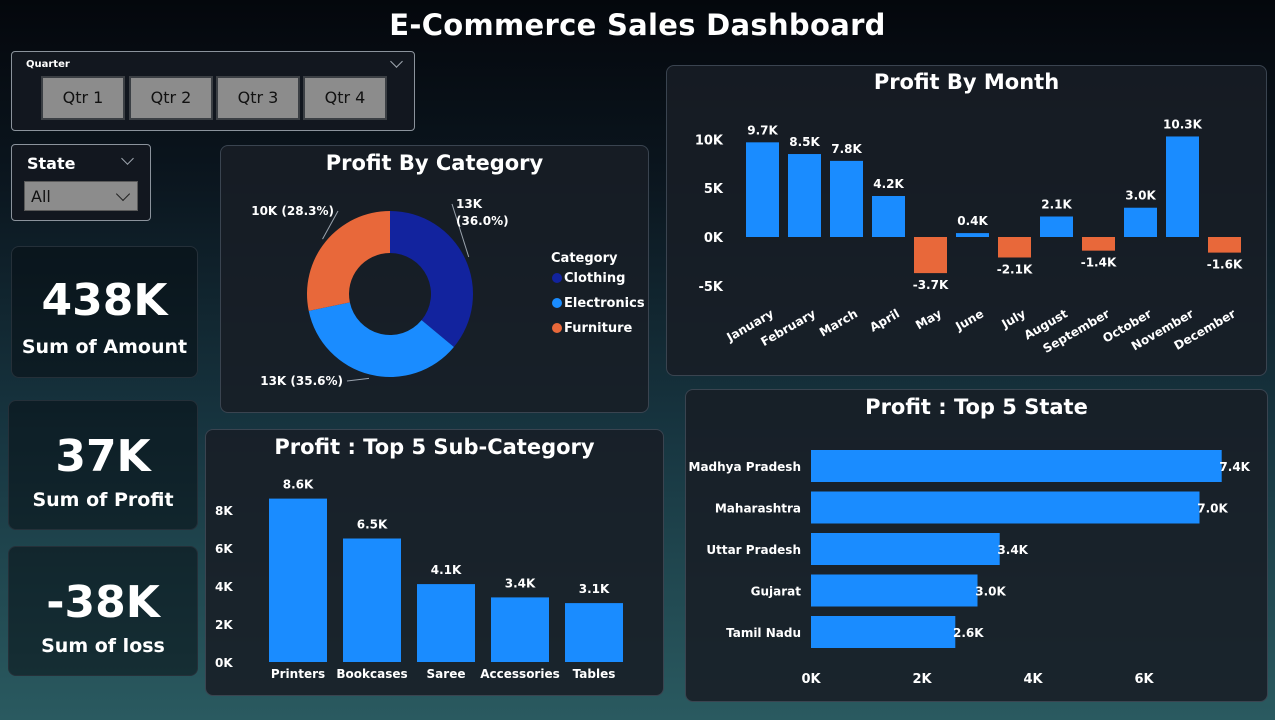 The image size is (1275, 720). I want to click on y-tick-label: Madhya Pradesh, so click(745, 467).